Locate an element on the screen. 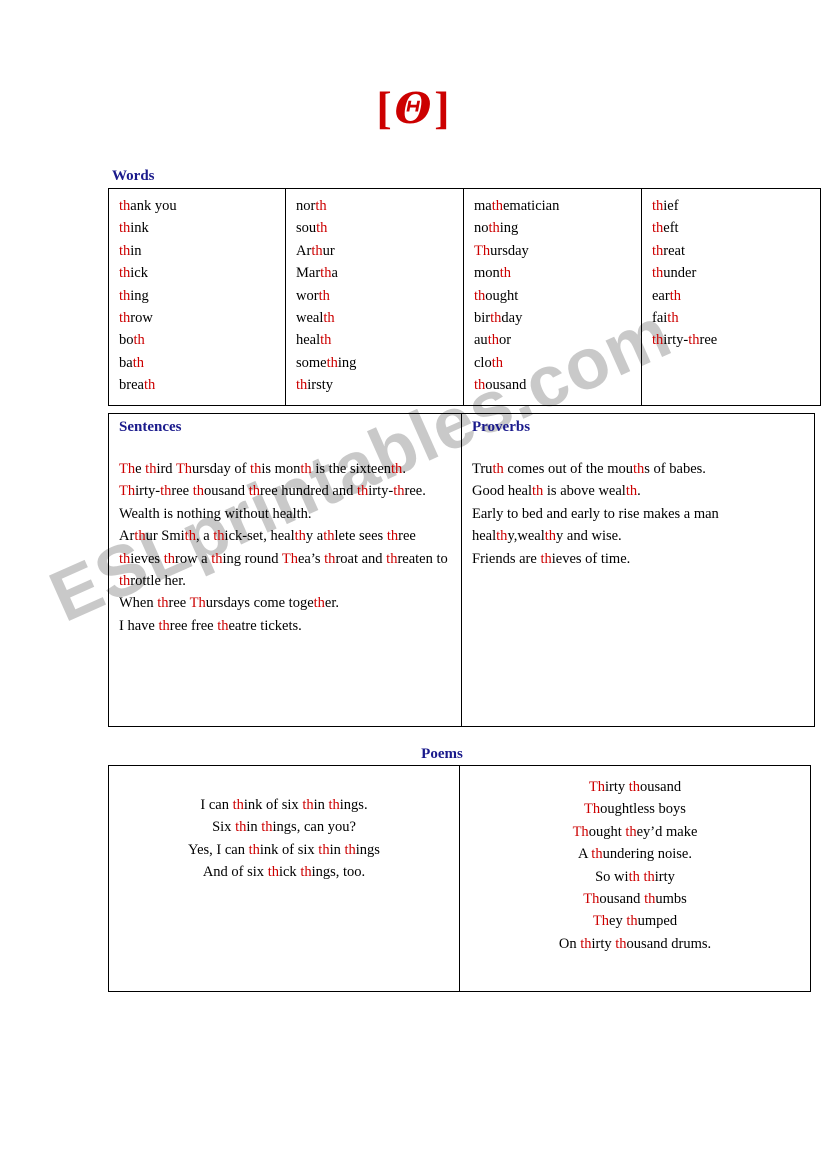  text-line: thin is located at coordinates (130, 250).